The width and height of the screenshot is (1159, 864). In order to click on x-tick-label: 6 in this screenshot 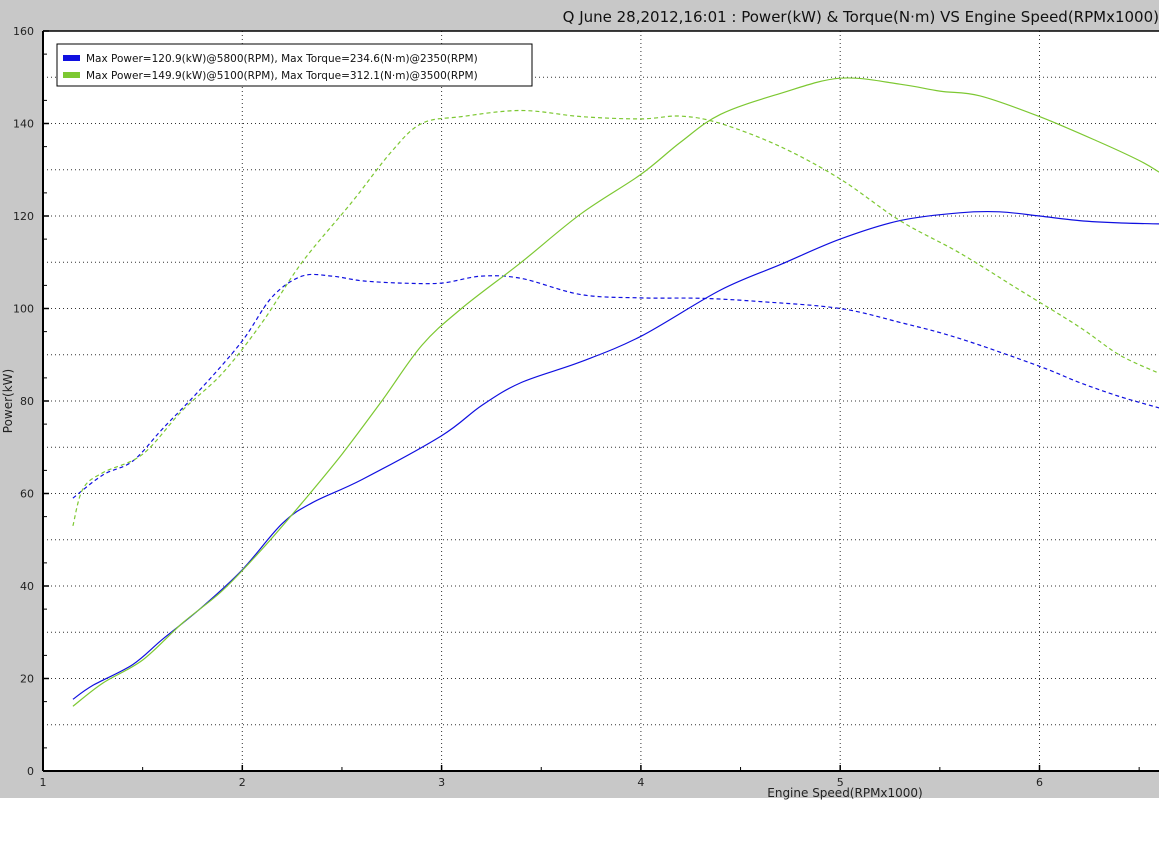, I will do `click(1039, 782)`.